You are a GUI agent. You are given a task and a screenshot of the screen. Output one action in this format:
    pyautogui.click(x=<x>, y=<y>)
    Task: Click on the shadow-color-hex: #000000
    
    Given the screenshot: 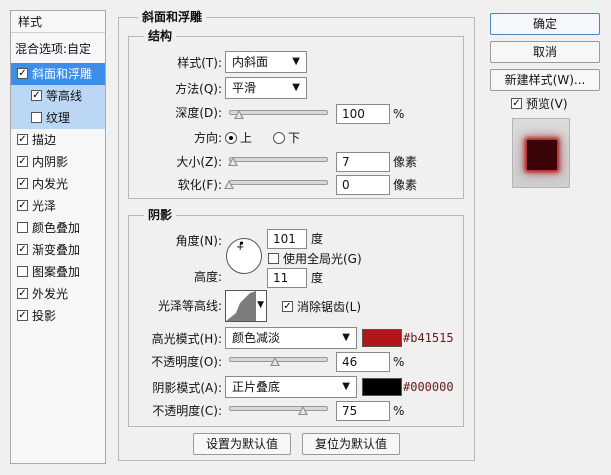 What is the action you would take?
    pyautogui.click(x=428, y=387)
    